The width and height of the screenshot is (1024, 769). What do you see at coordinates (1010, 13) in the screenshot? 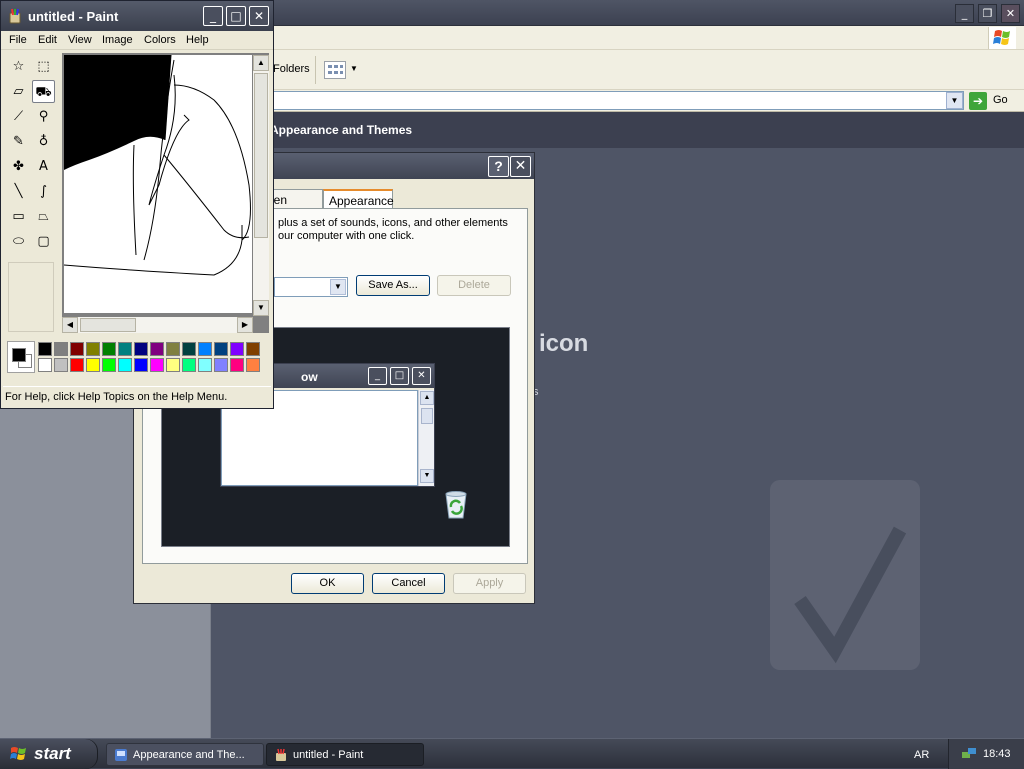
I see `explorer-close-button: ✕` at bounding box center [1010, 13].